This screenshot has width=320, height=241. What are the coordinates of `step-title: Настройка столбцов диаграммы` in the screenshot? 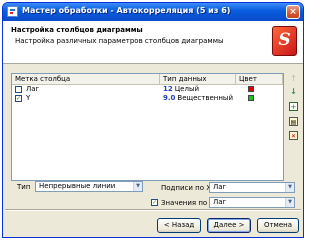 It's located at (77, 30).